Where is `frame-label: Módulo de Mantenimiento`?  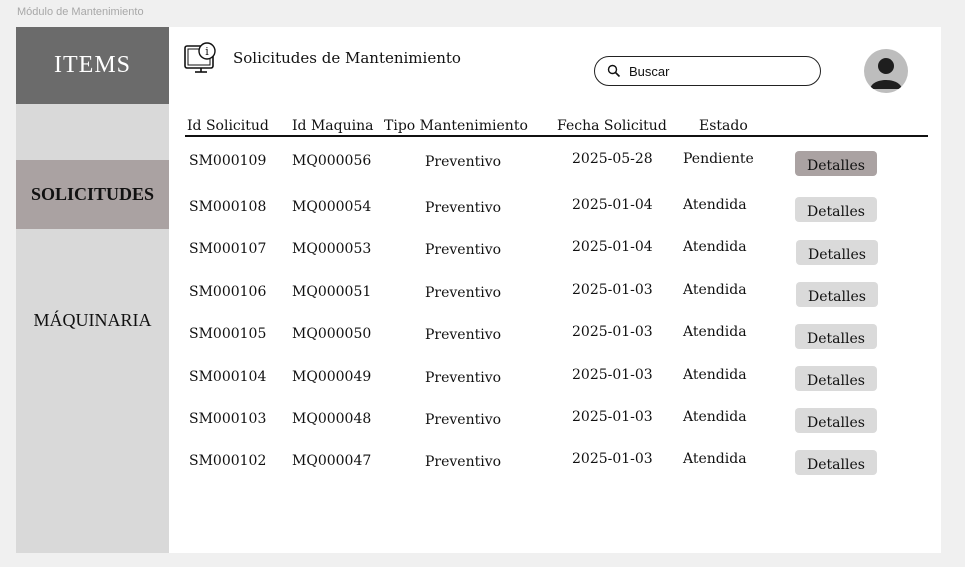 frame-label: Módulo de Mantenimiento is located at coordinates (80, 12).